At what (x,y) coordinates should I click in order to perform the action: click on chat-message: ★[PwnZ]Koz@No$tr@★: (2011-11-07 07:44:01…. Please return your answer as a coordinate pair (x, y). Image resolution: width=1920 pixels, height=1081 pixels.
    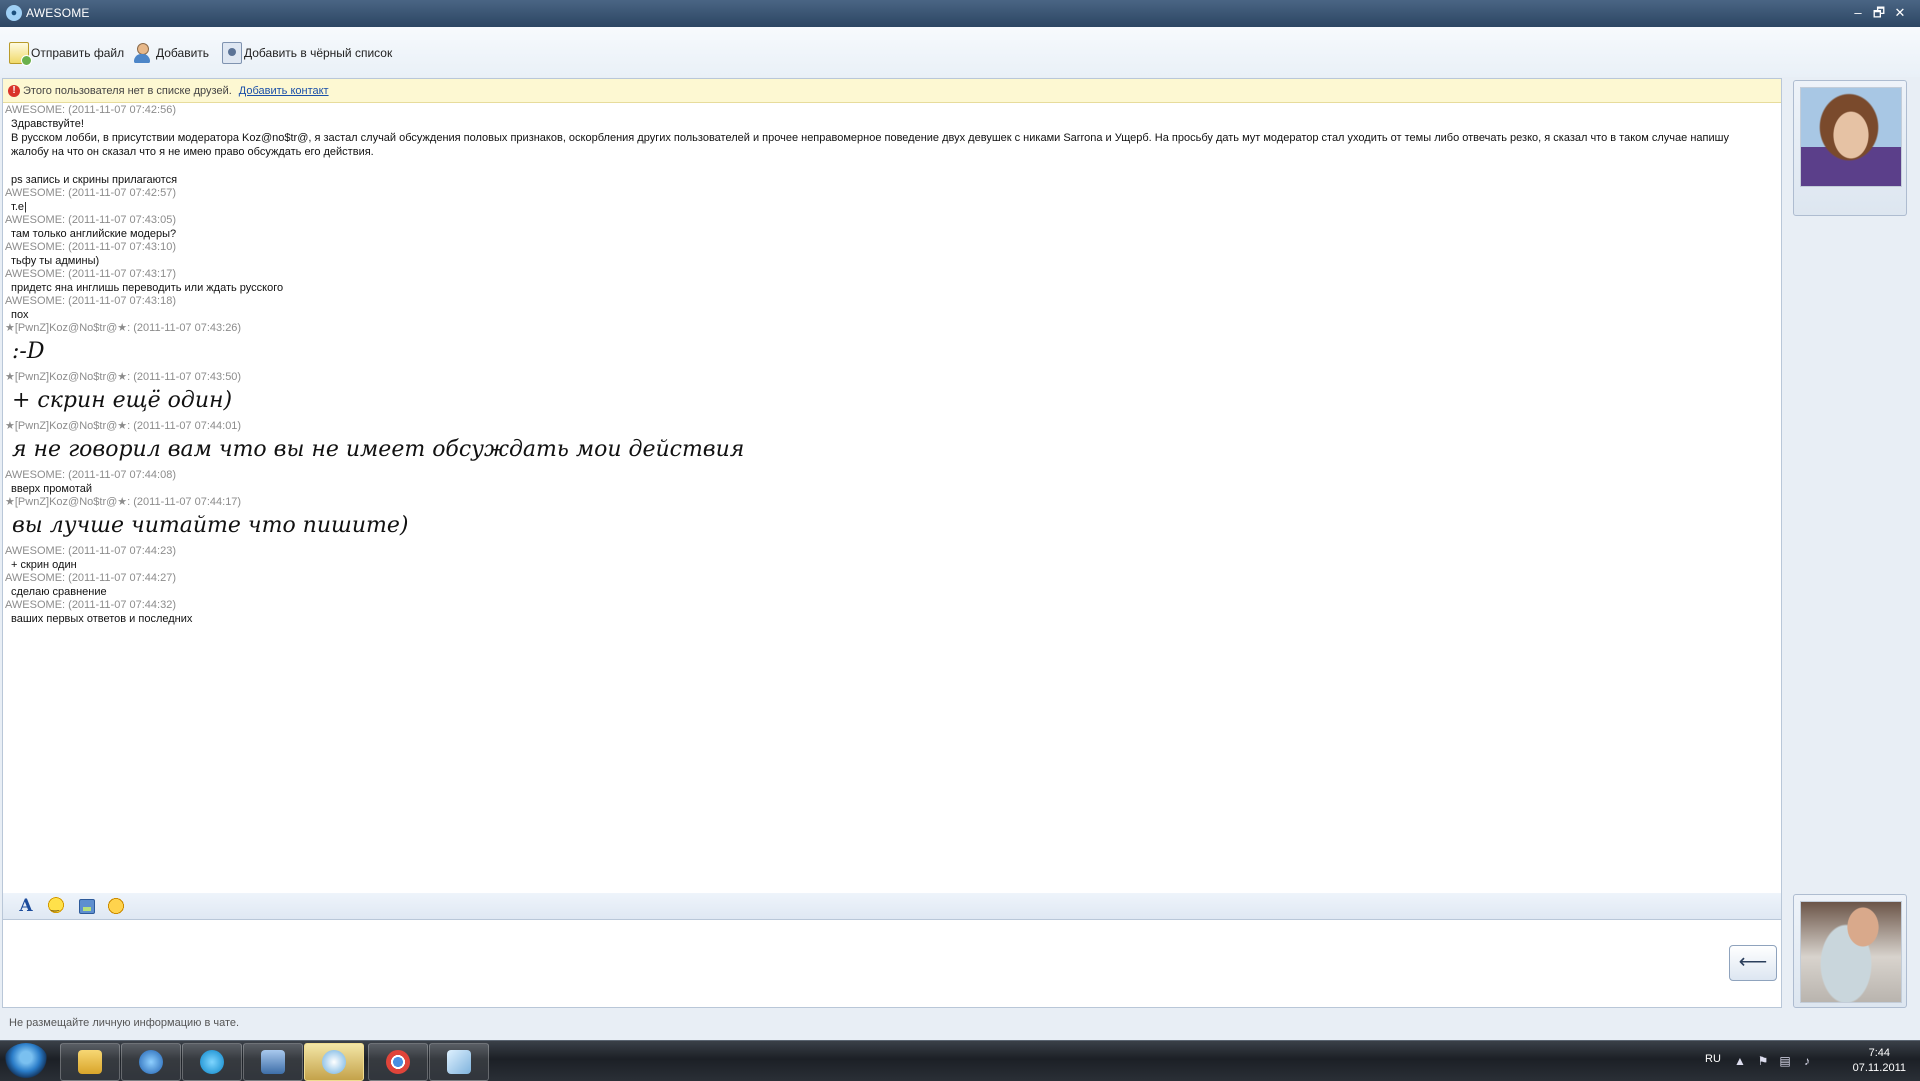
    Looking at the image, I should click on (888, 444).